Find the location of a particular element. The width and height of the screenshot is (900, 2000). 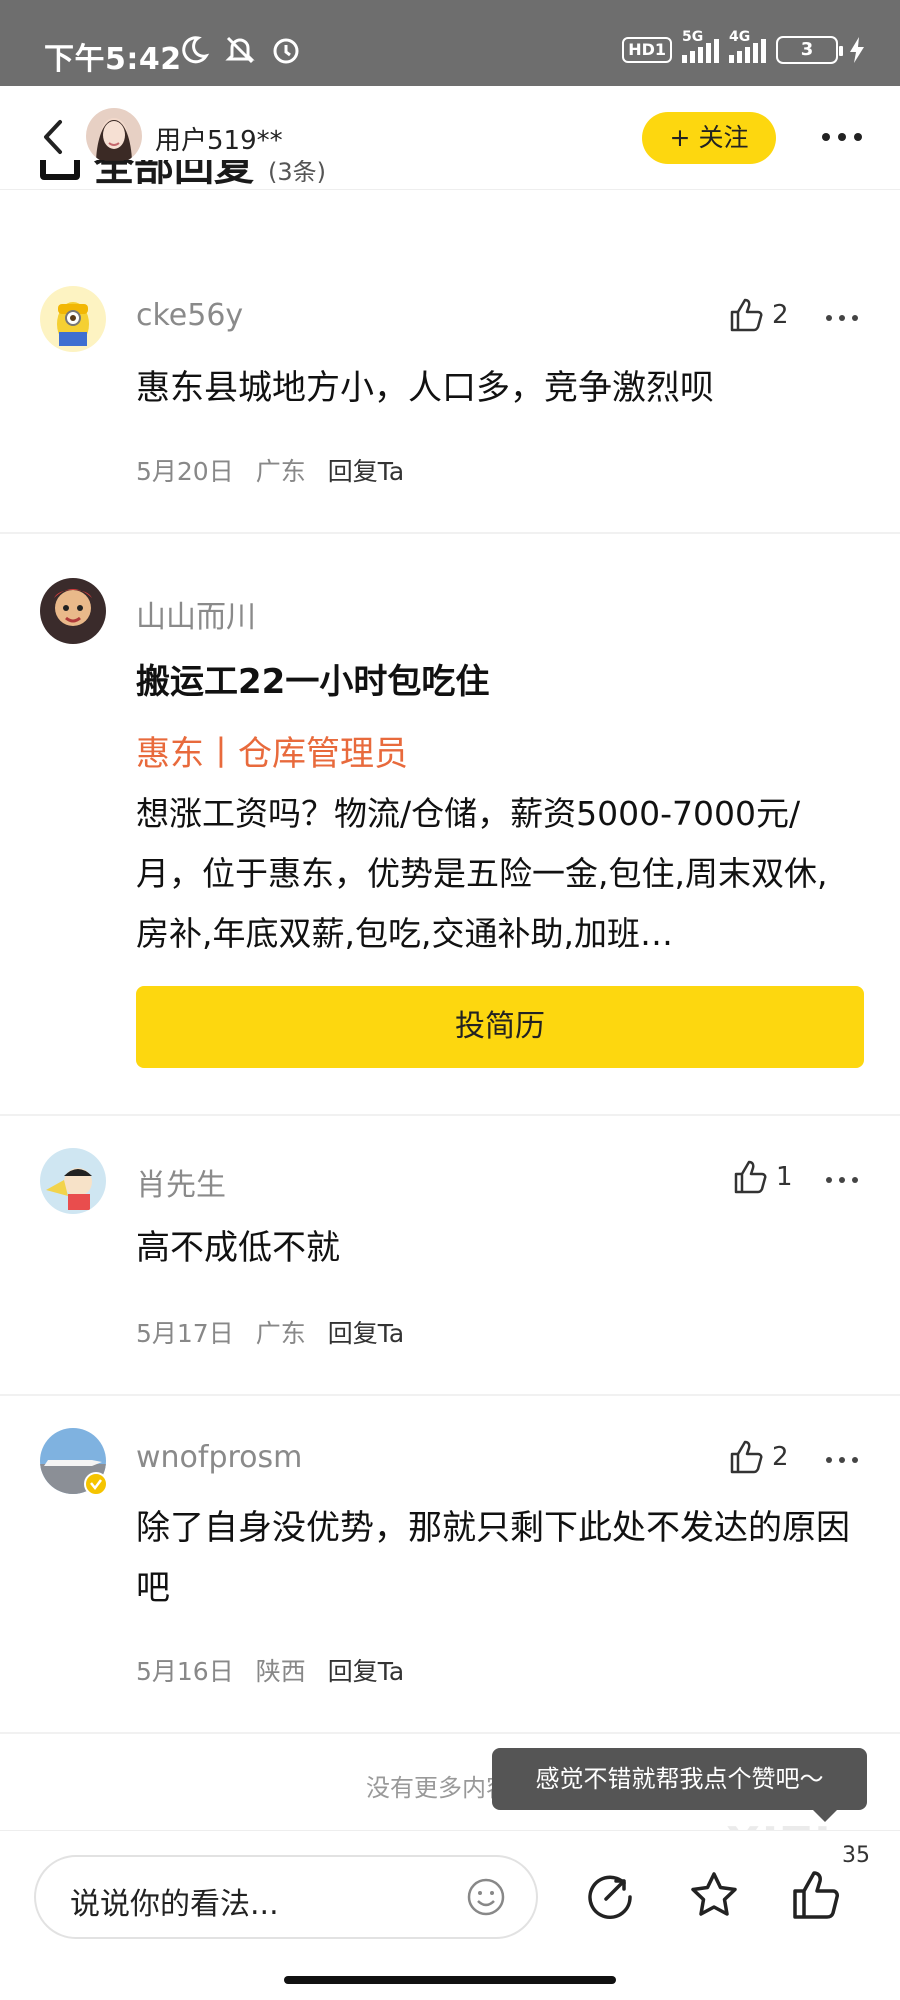

author-avatar is located at coordinates (114, 136).